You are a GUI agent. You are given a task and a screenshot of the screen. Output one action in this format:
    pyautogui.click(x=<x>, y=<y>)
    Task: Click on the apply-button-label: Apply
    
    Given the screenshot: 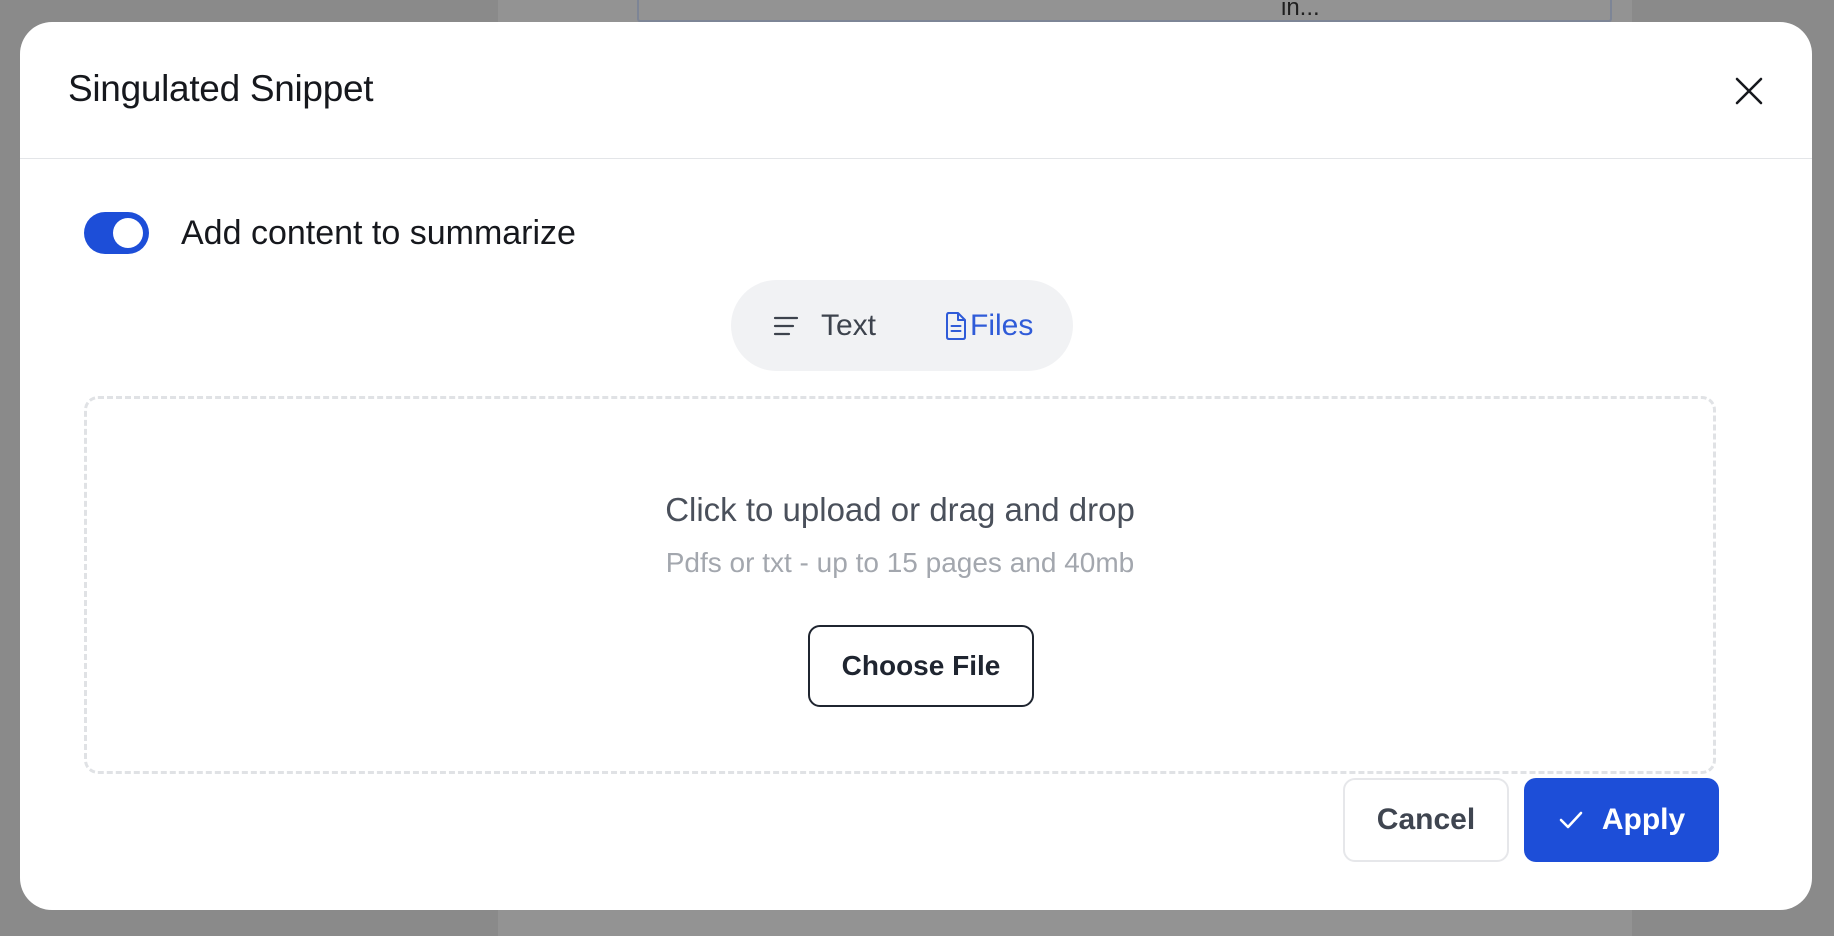 What is the action you would take?
    pyautogui.click(x=1643, y=819)
    